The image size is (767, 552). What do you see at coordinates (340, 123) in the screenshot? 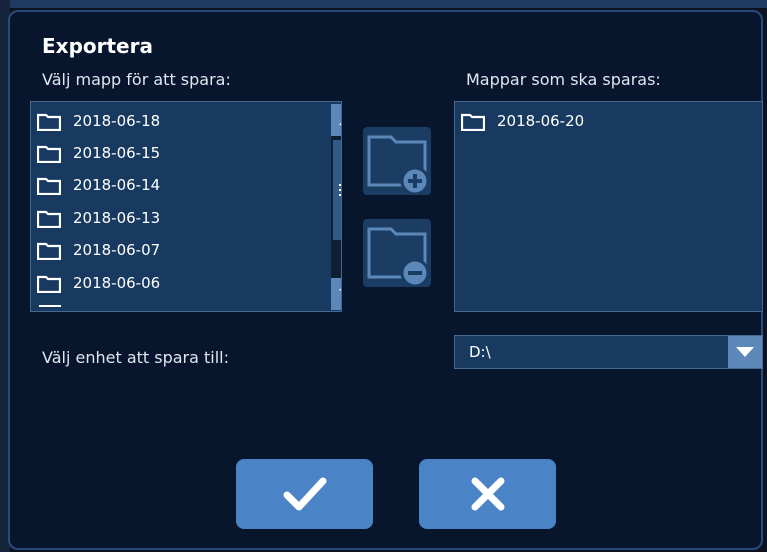
I see `triangle-up-icon` at bounding box center [340, 123].